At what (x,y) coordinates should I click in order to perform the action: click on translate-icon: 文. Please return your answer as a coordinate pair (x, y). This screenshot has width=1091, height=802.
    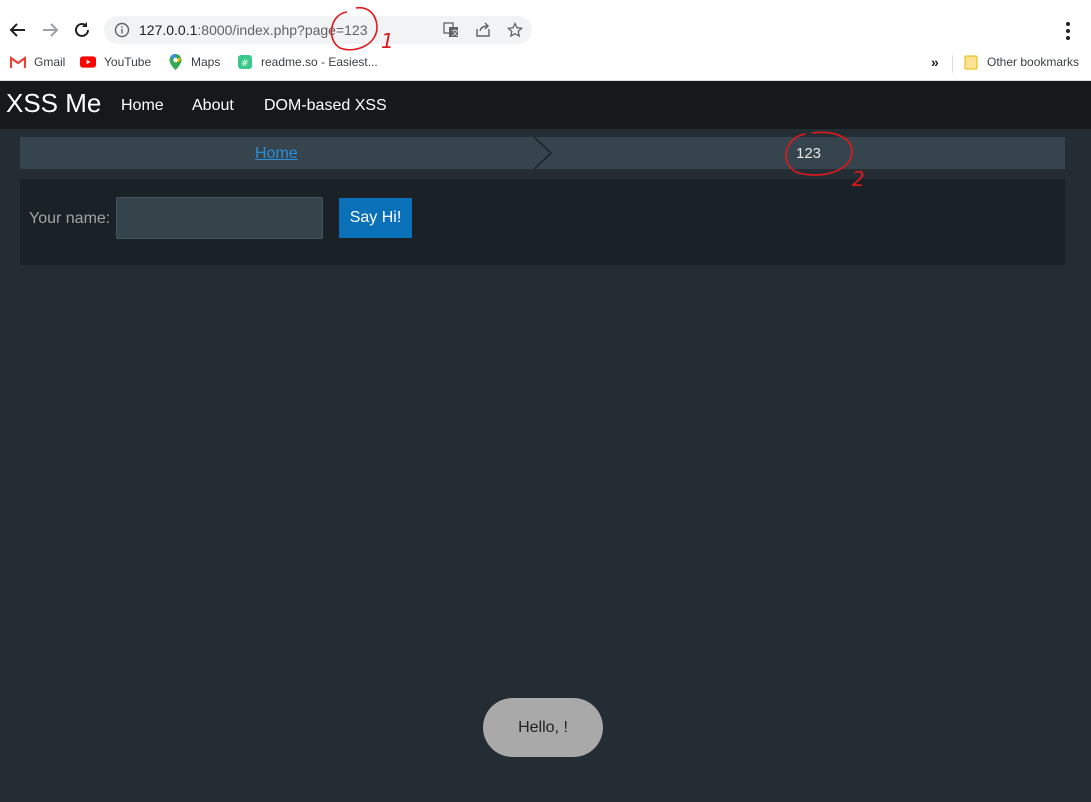
    Looking at the image, I should click on (451, 30).